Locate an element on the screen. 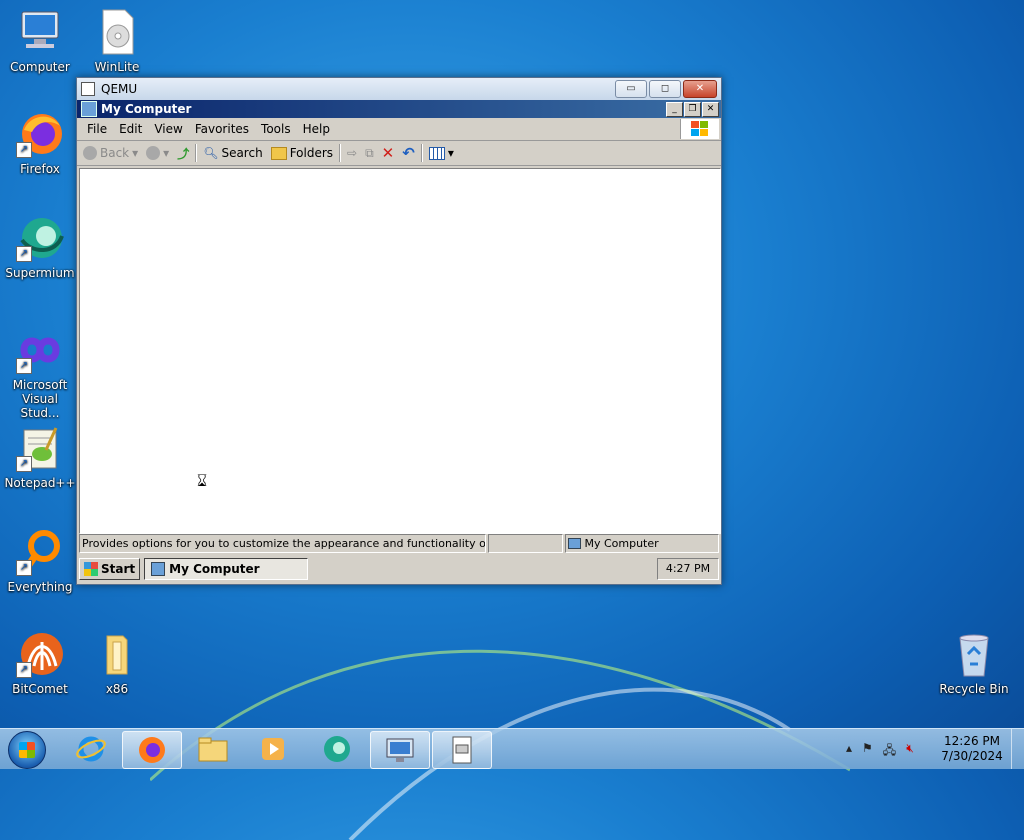 The width and height of the screenshot is (1024, 840). qemu-window-controls: ▭ ◻ ✕ is located at coordinates (666, 89).